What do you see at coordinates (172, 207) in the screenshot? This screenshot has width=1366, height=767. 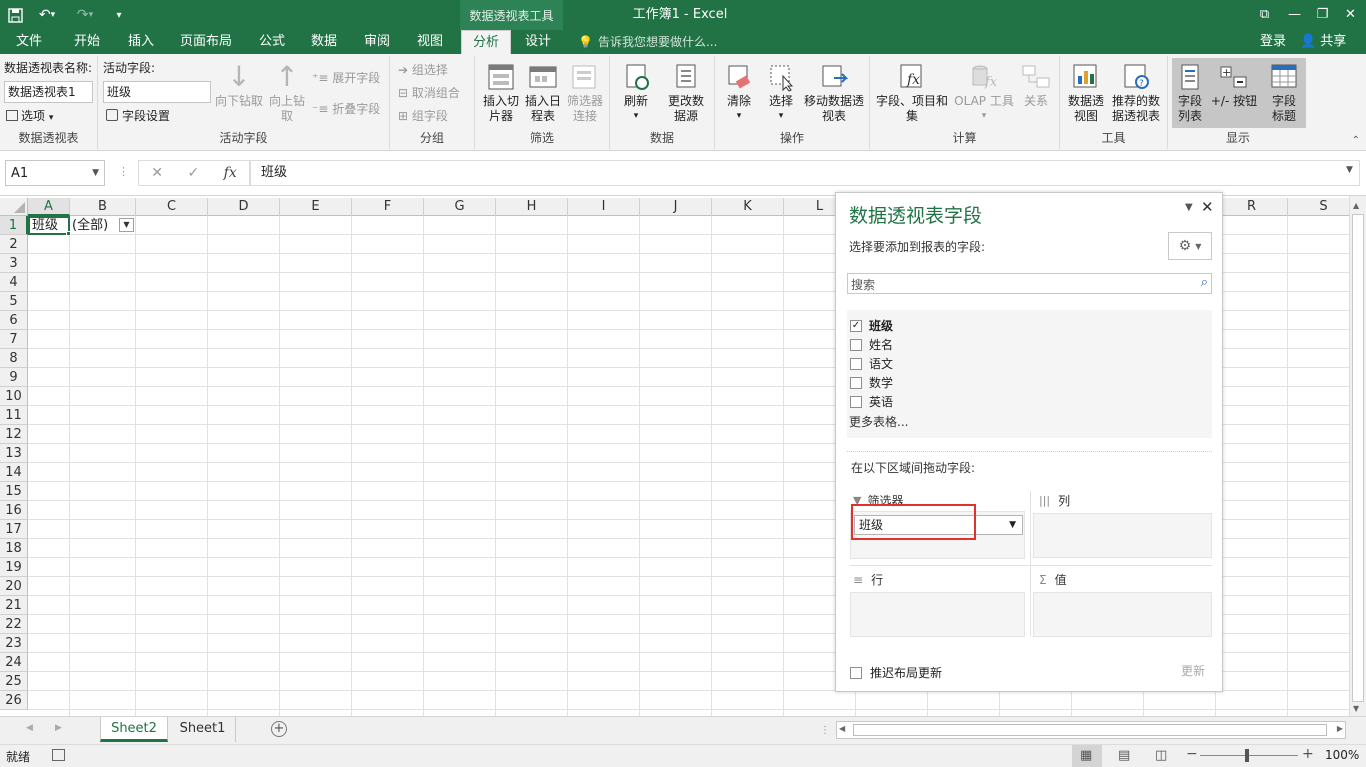 I see `column-header-c: C` at bounding box center [172, 207].